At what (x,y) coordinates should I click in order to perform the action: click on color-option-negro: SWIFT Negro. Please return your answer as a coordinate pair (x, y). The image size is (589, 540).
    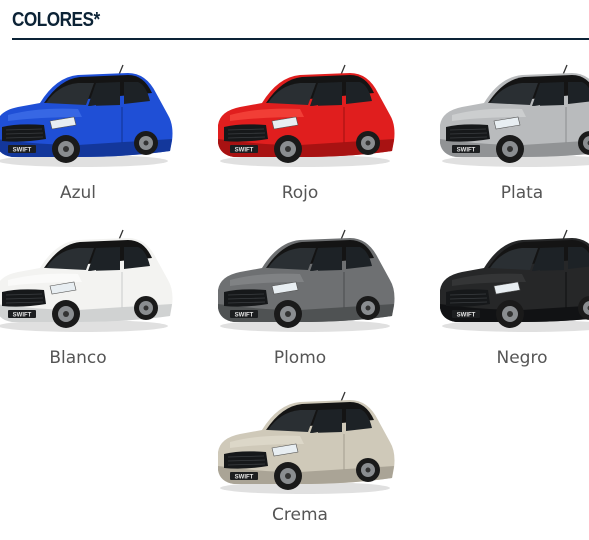
    Looking at the image, I should click on (505, 303).